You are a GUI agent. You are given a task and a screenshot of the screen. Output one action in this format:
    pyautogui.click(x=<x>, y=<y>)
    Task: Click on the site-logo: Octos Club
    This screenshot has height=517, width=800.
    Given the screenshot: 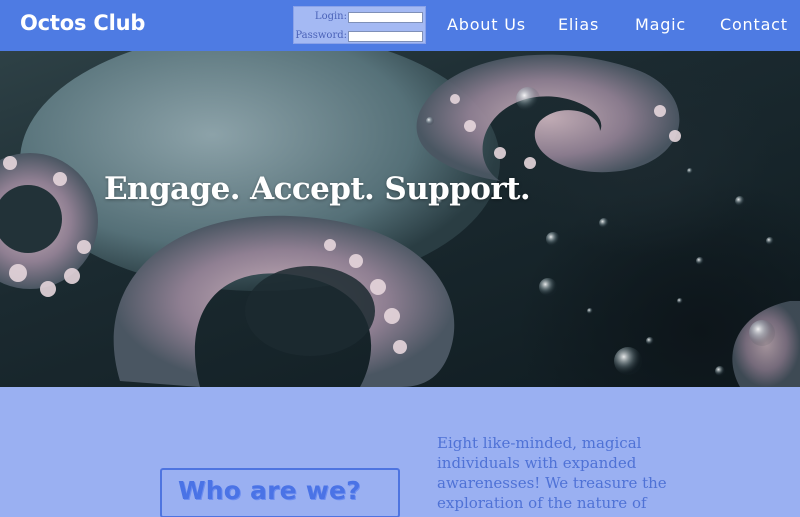 What is the action you would take?
    pyautogui.click(x=82, y=23)
    